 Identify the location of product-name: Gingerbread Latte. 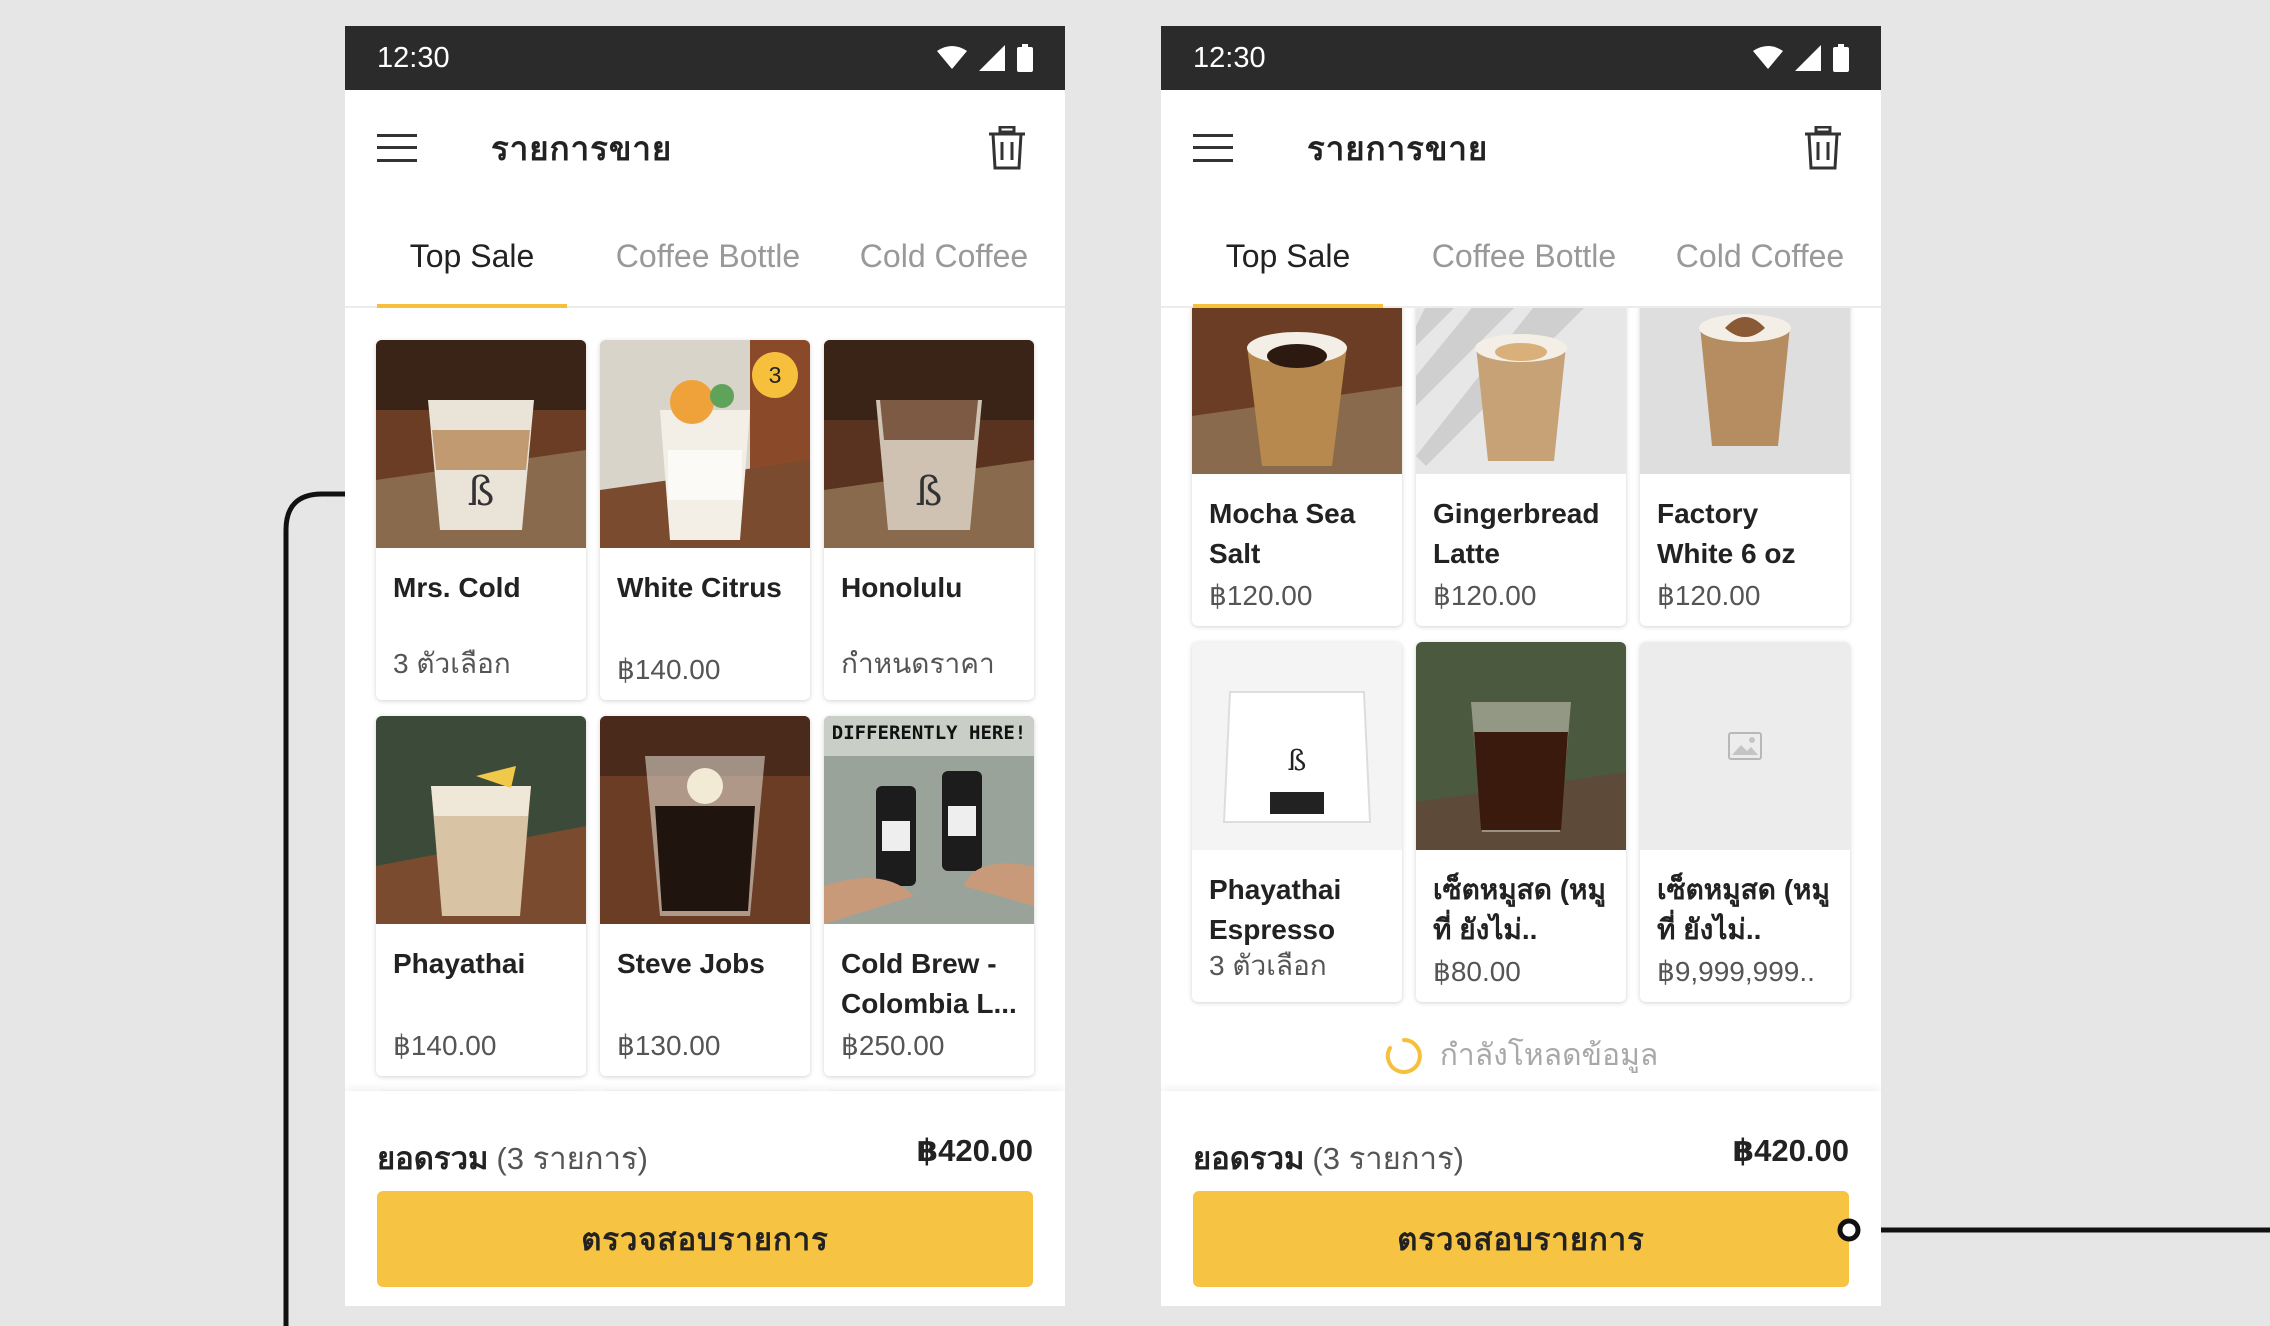
(1516, 533).